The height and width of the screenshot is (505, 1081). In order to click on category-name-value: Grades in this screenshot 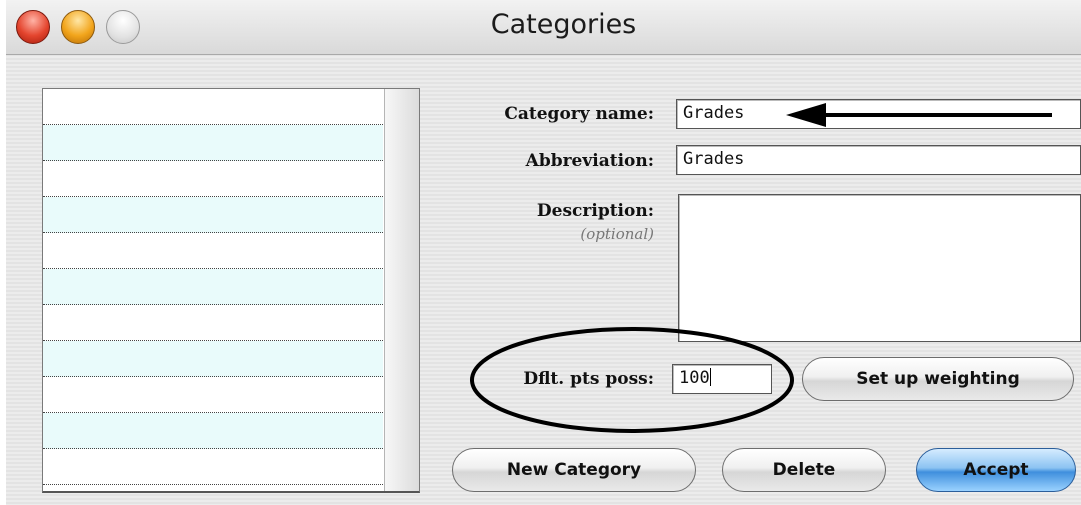, I will do `click(714, 113)`.